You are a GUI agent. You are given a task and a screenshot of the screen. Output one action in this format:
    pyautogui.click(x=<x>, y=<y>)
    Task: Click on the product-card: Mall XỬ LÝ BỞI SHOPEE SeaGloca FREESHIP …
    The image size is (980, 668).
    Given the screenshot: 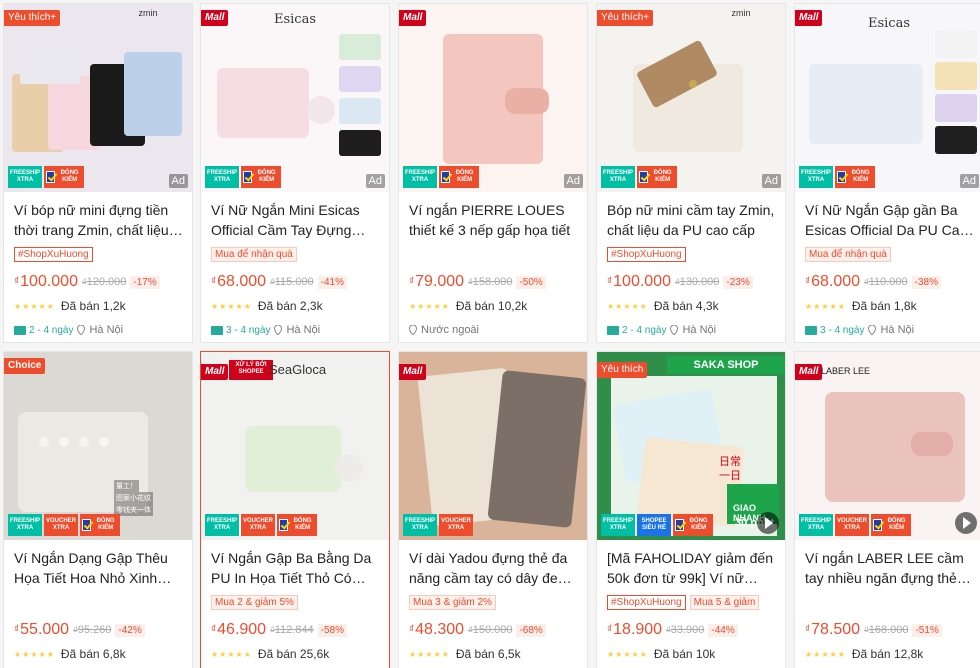 What is the action you would take?
    pyautogui.click(x=295, y=509)
    